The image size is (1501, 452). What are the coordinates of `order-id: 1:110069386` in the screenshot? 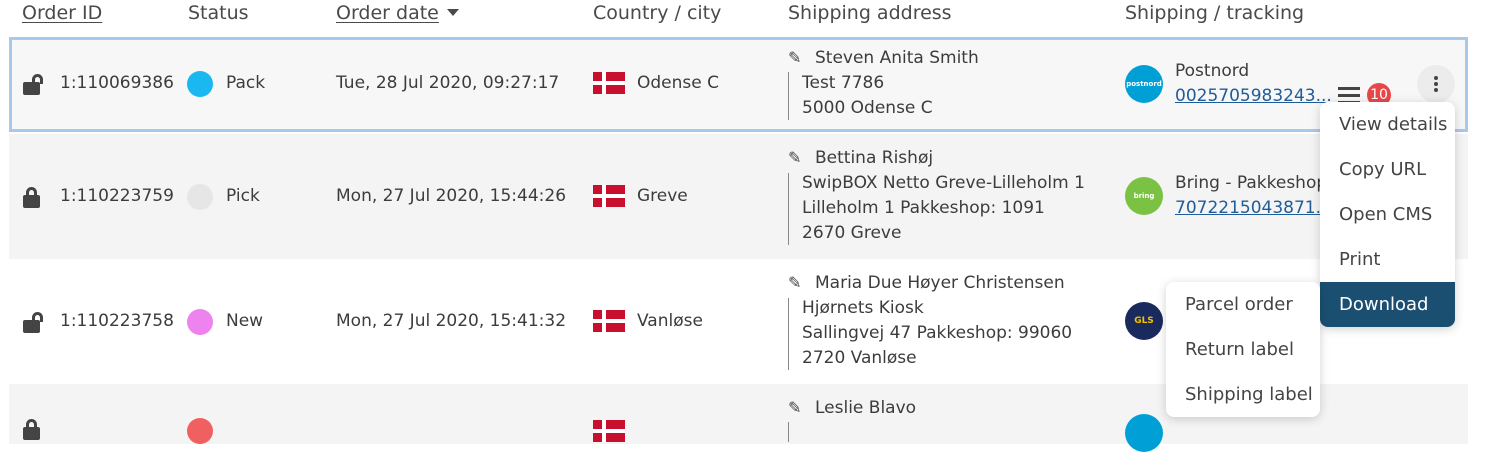 It's located at (117, 83).